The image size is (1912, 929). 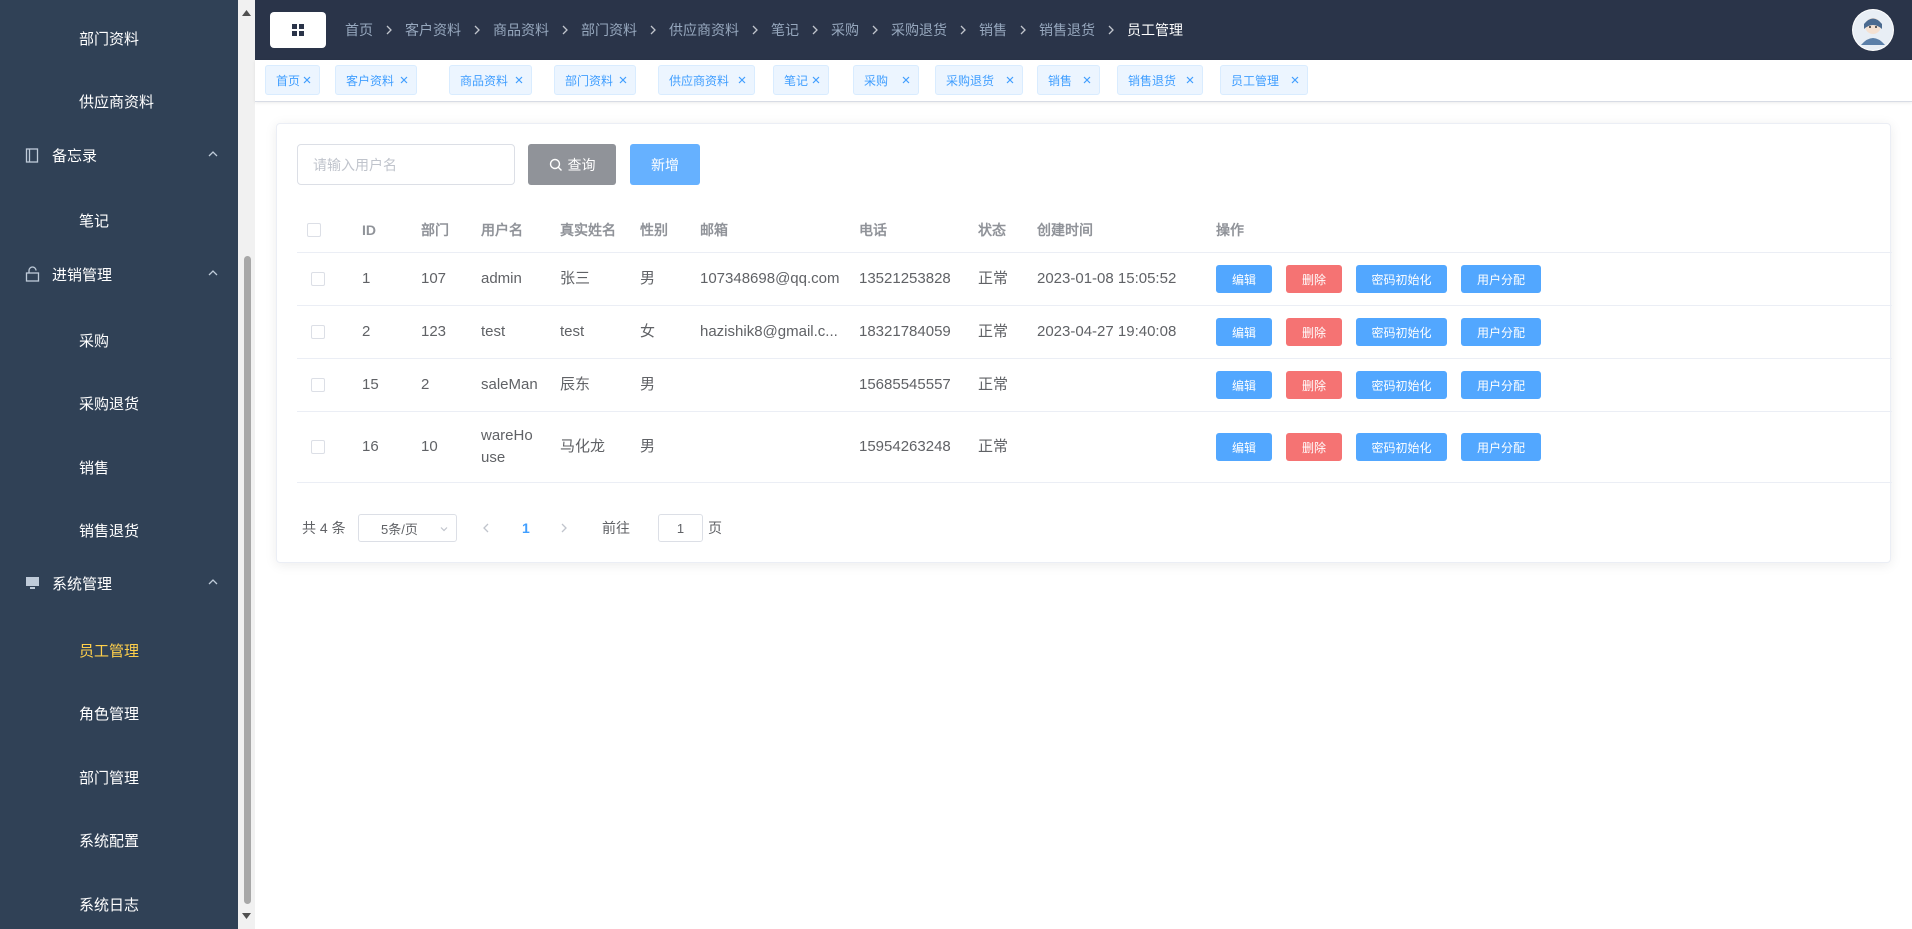 I want to click on breadcrumb-item: 首页, so click(x=359, y=30).